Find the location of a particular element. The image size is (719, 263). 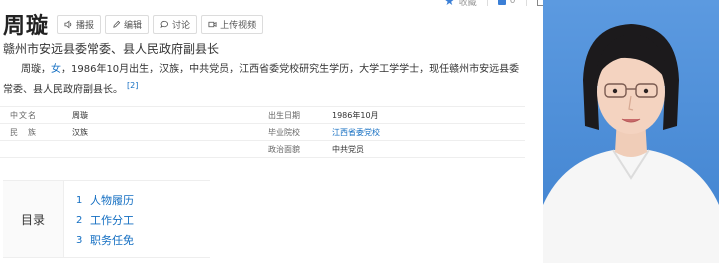

info-value: 汉族 is located at coordinates (80, 132).